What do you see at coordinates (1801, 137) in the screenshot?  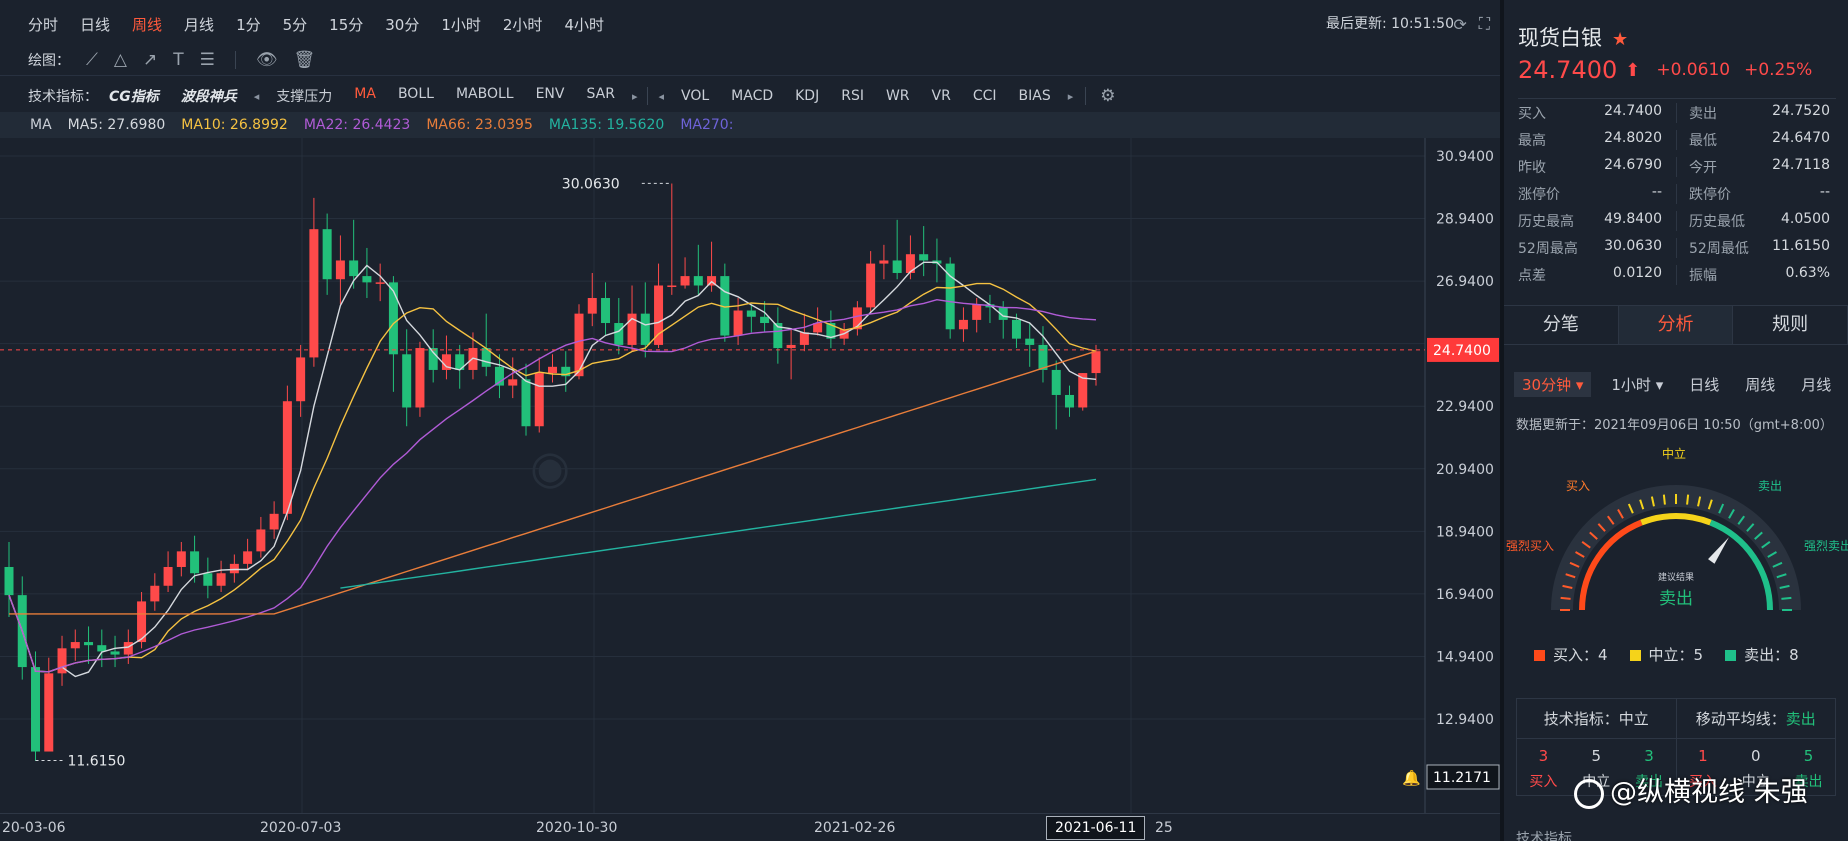 I see `stat-value: 24.6470` at bounding box center [1801, 137].